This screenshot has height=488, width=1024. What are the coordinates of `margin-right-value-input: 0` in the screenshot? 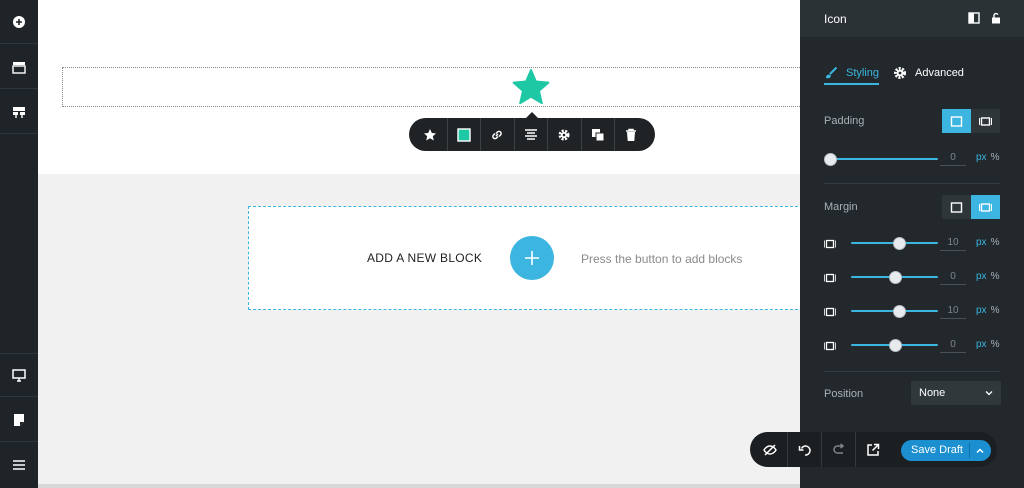 It's located at (953, 278).